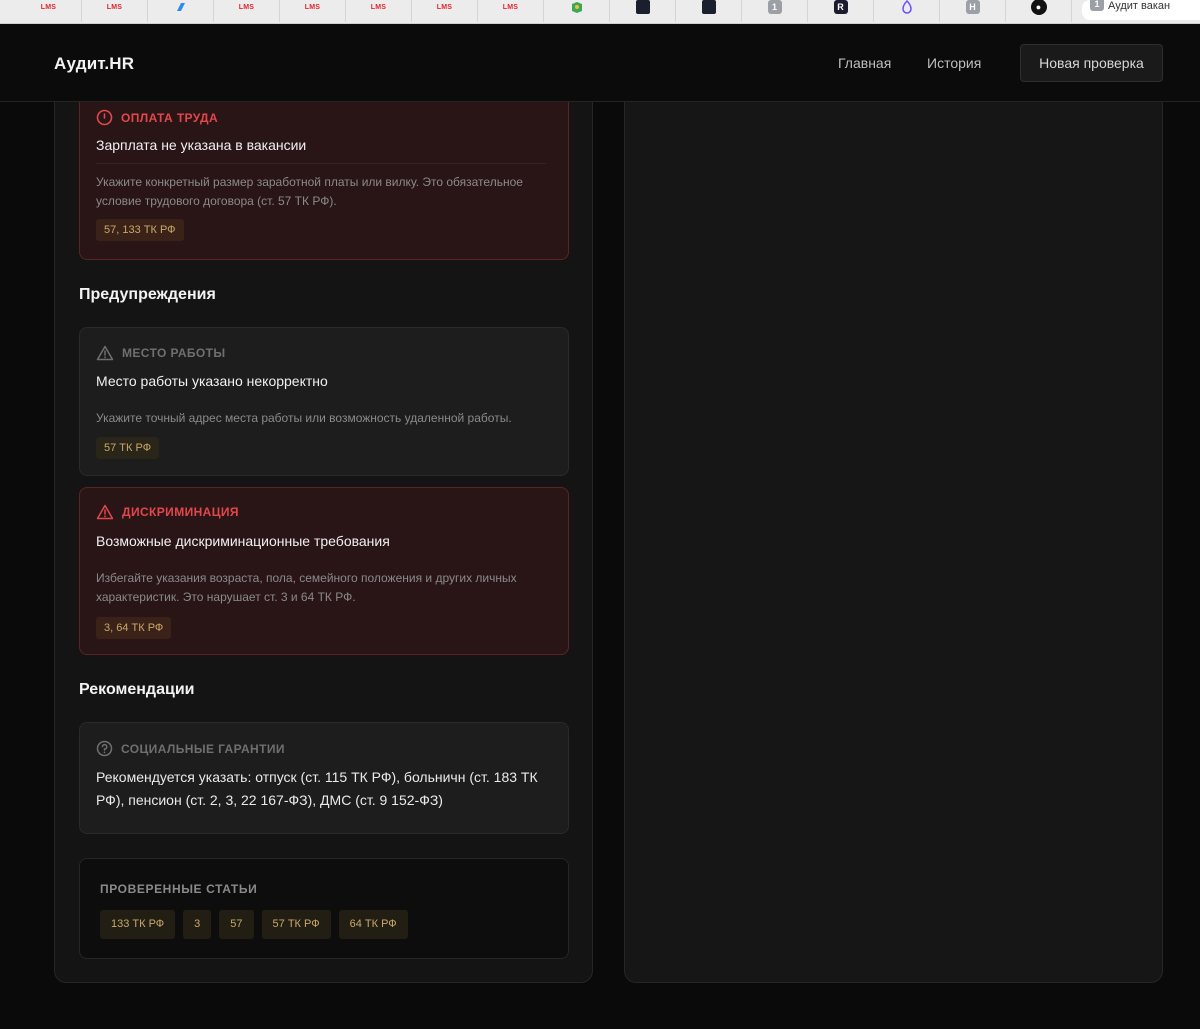 The height and width of the screenshot is (1029, 1200). I want to click on browser-tab: 1, so click(775, 11).